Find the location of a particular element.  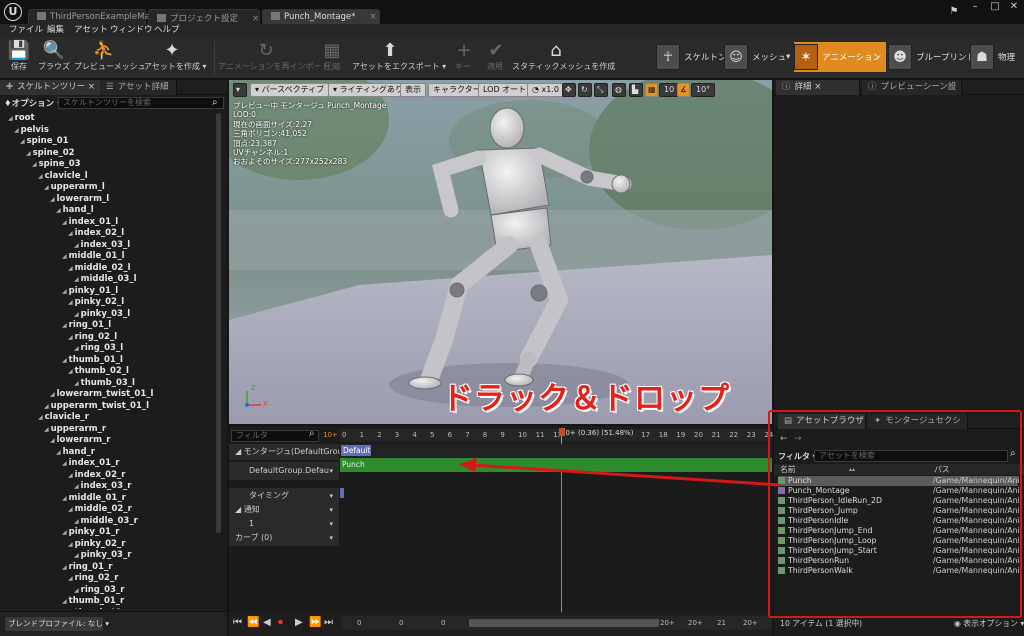

apply-button: ✔ 適用 is located at coordinates (495, 58).